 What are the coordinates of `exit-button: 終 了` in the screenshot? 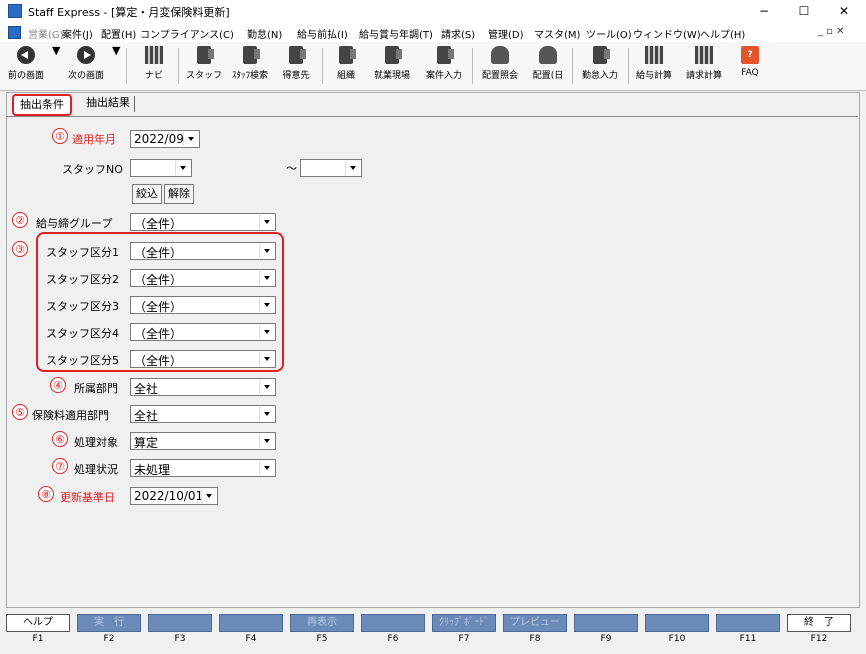 It's located at (819, 623).